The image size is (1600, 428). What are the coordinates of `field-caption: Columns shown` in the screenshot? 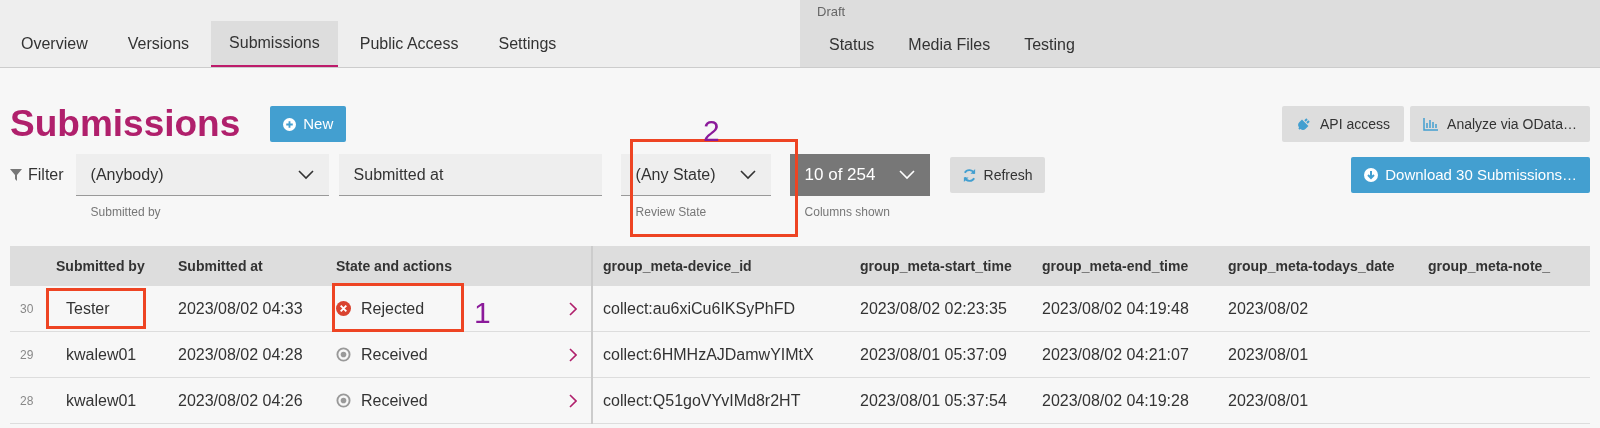 It's located at (847, 212).